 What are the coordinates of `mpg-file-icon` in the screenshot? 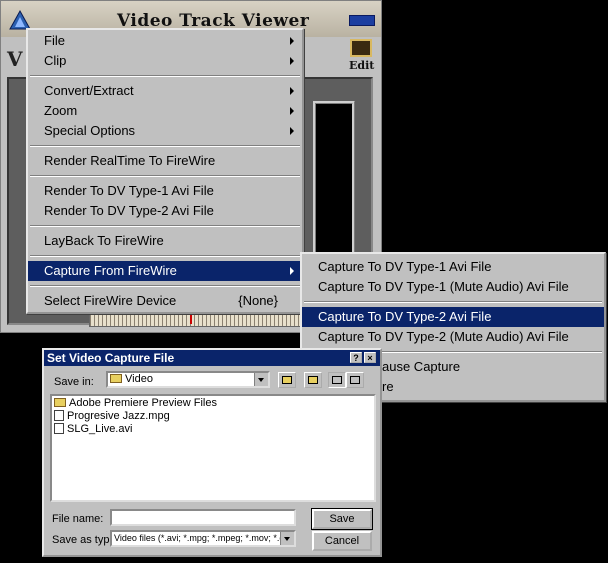 It's located at (59, 415).